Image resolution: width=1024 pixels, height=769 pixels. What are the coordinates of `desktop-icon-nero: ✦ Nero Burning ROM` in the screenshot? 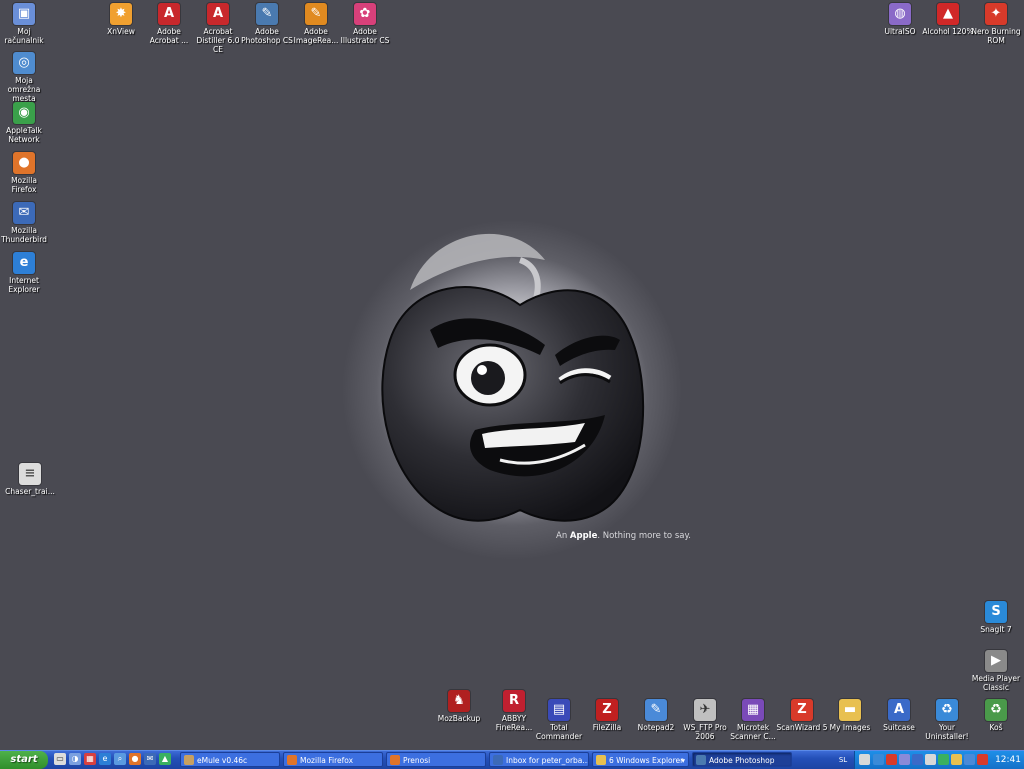 It's located at (996, 24).